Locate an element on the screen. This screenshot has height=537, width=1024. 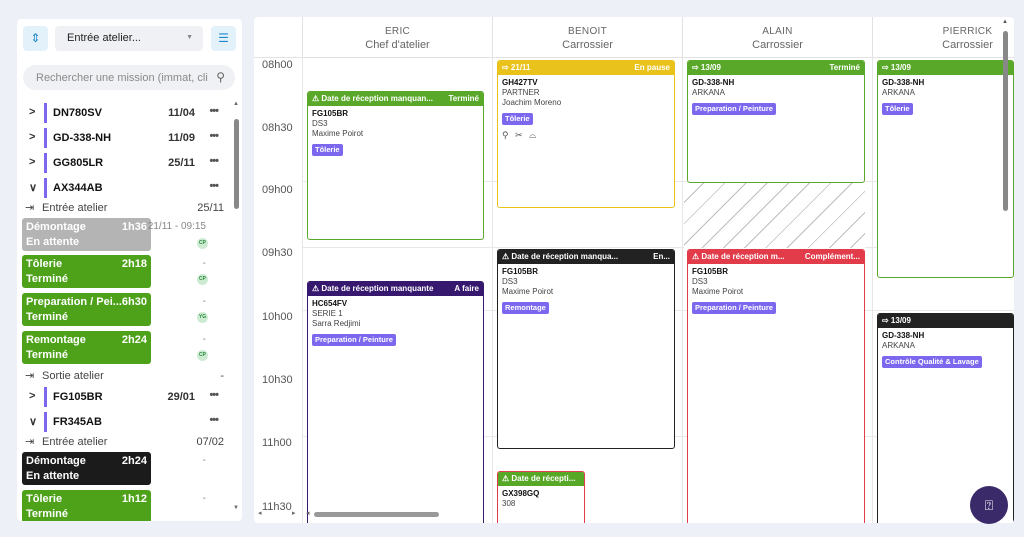
workshop-entry-row: ⇥ Entrée atelier 07/02 is located at coordinates (123, 442).